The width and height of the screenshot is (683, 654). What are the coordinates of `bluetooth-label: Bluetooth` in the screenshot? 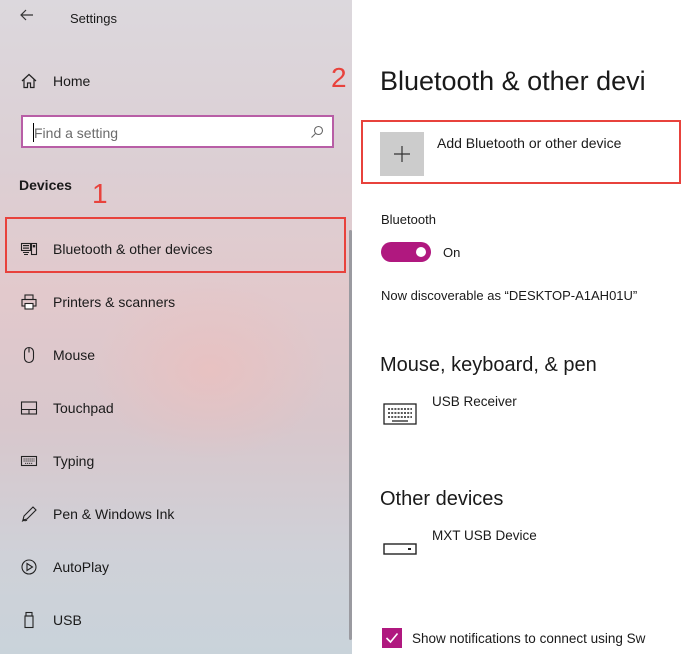 It's located at (408, 219).